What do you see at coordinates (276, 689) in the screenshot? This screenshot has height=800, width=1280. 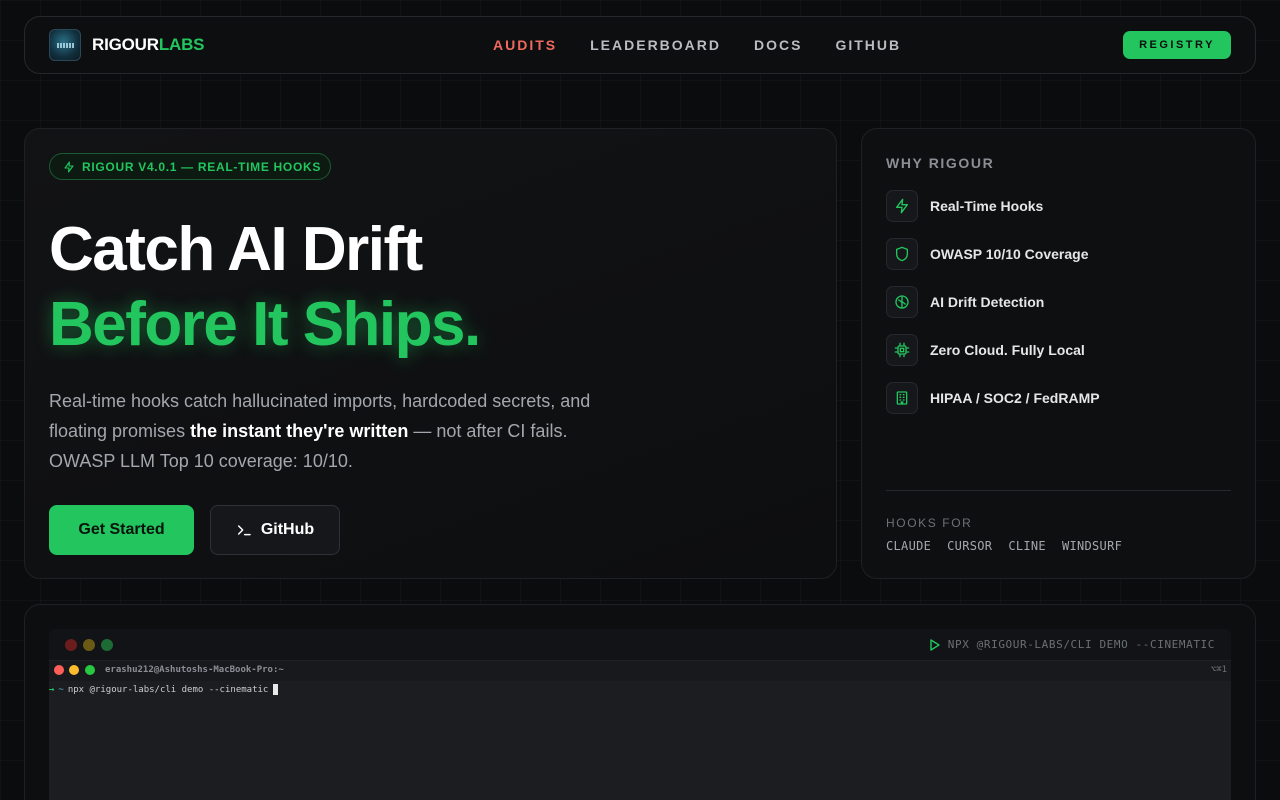 I see `terminal-cursor` at bounding box center [276, 689].